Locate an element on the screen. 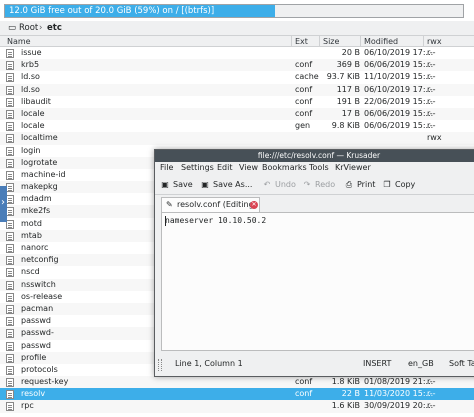  menu-edit: Edit is located at coordinates (225, 167).